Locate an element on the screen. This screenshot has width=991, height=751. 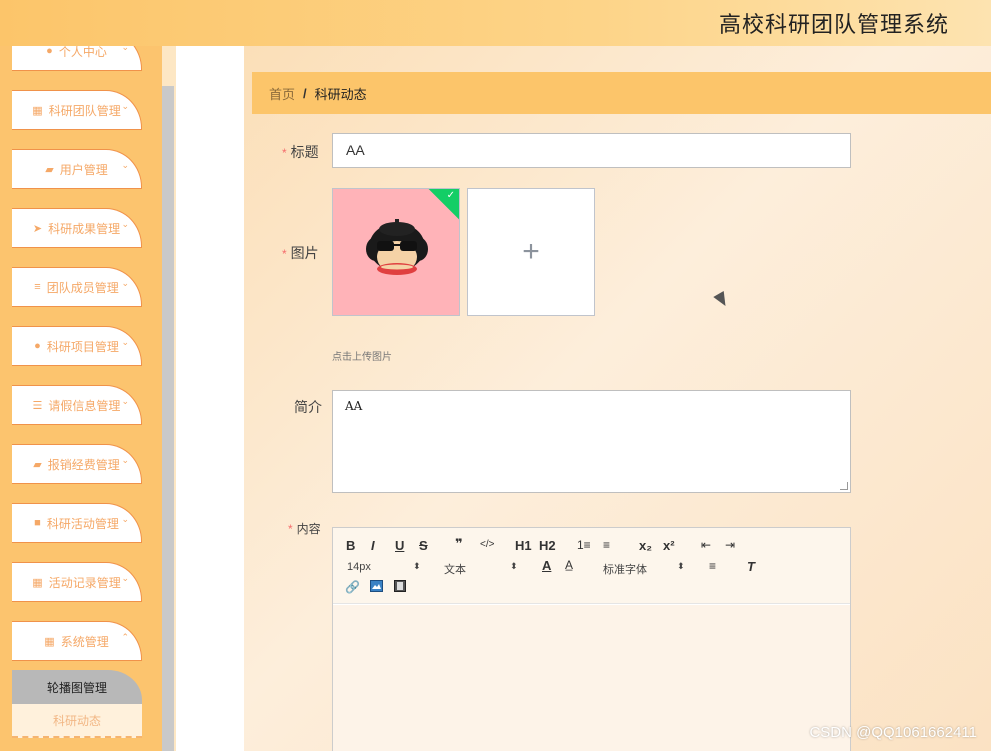
sidebar-item-label: 科研团队管理 is located at coordinates (84, 110).